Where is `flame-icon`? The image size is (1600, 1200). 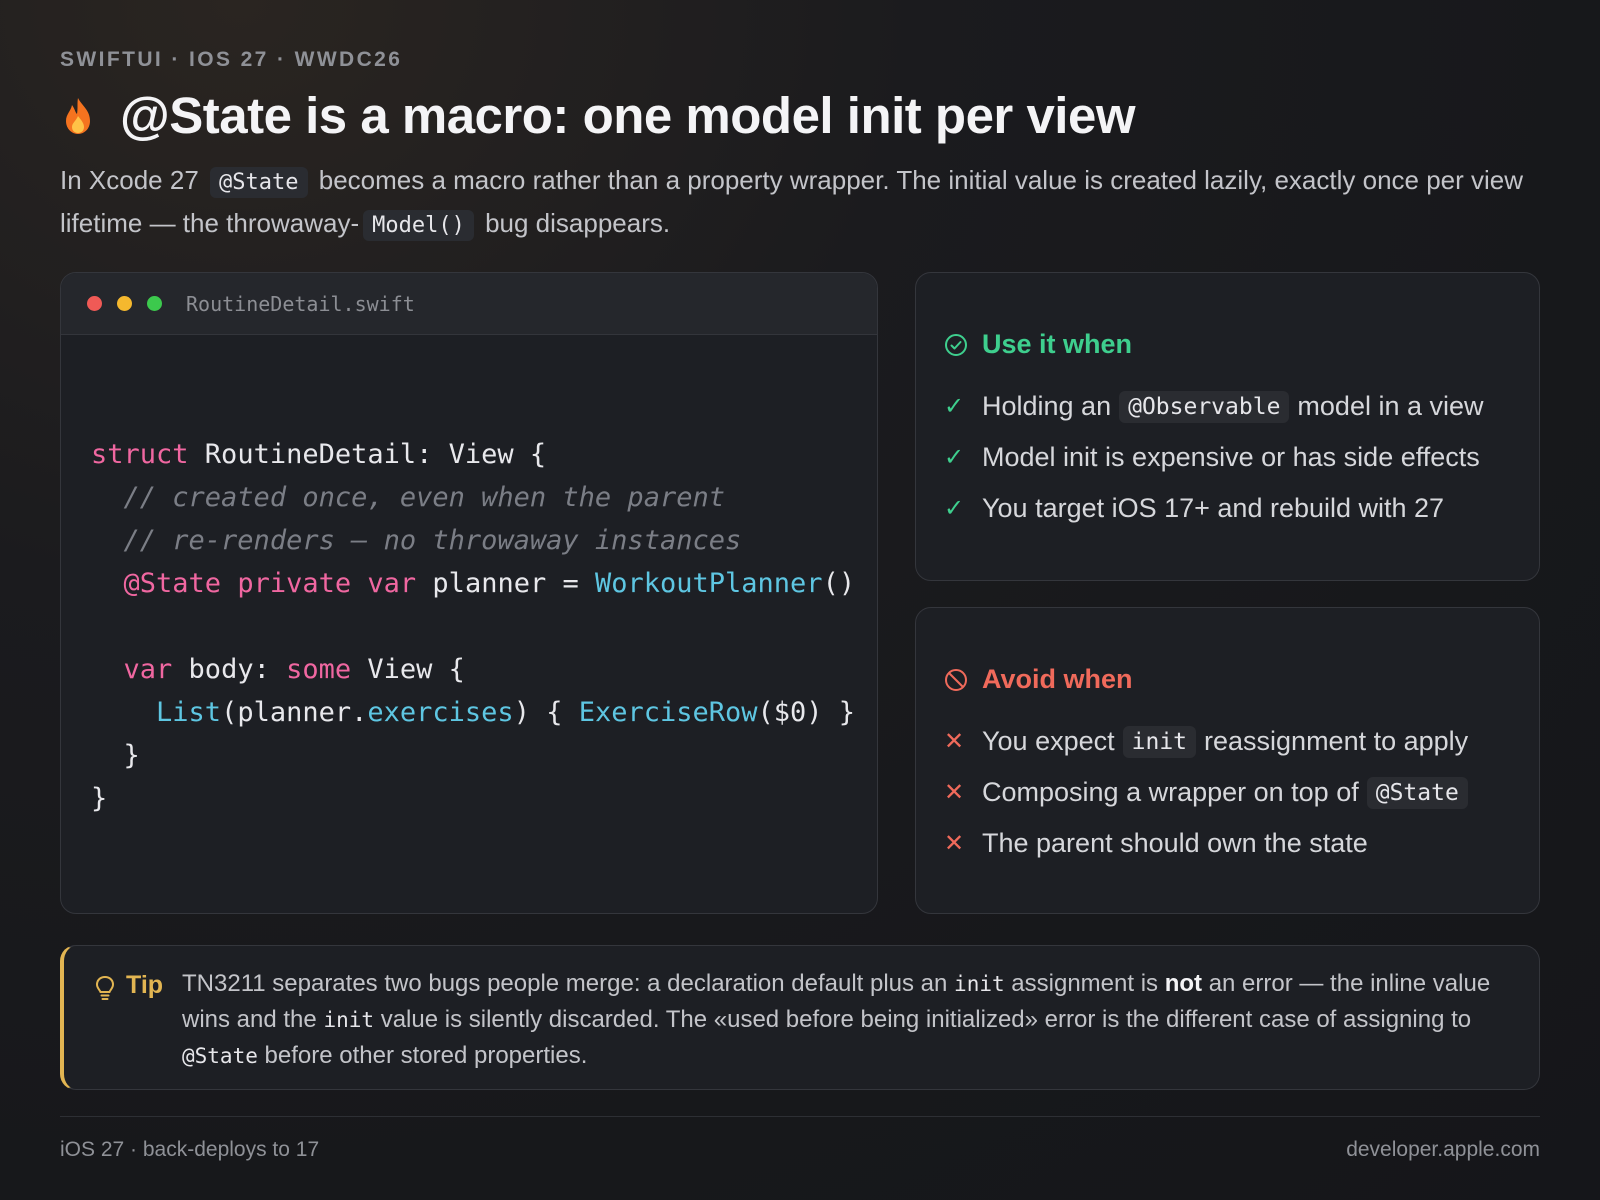
flame-icon is located at coordinates (78, 115).